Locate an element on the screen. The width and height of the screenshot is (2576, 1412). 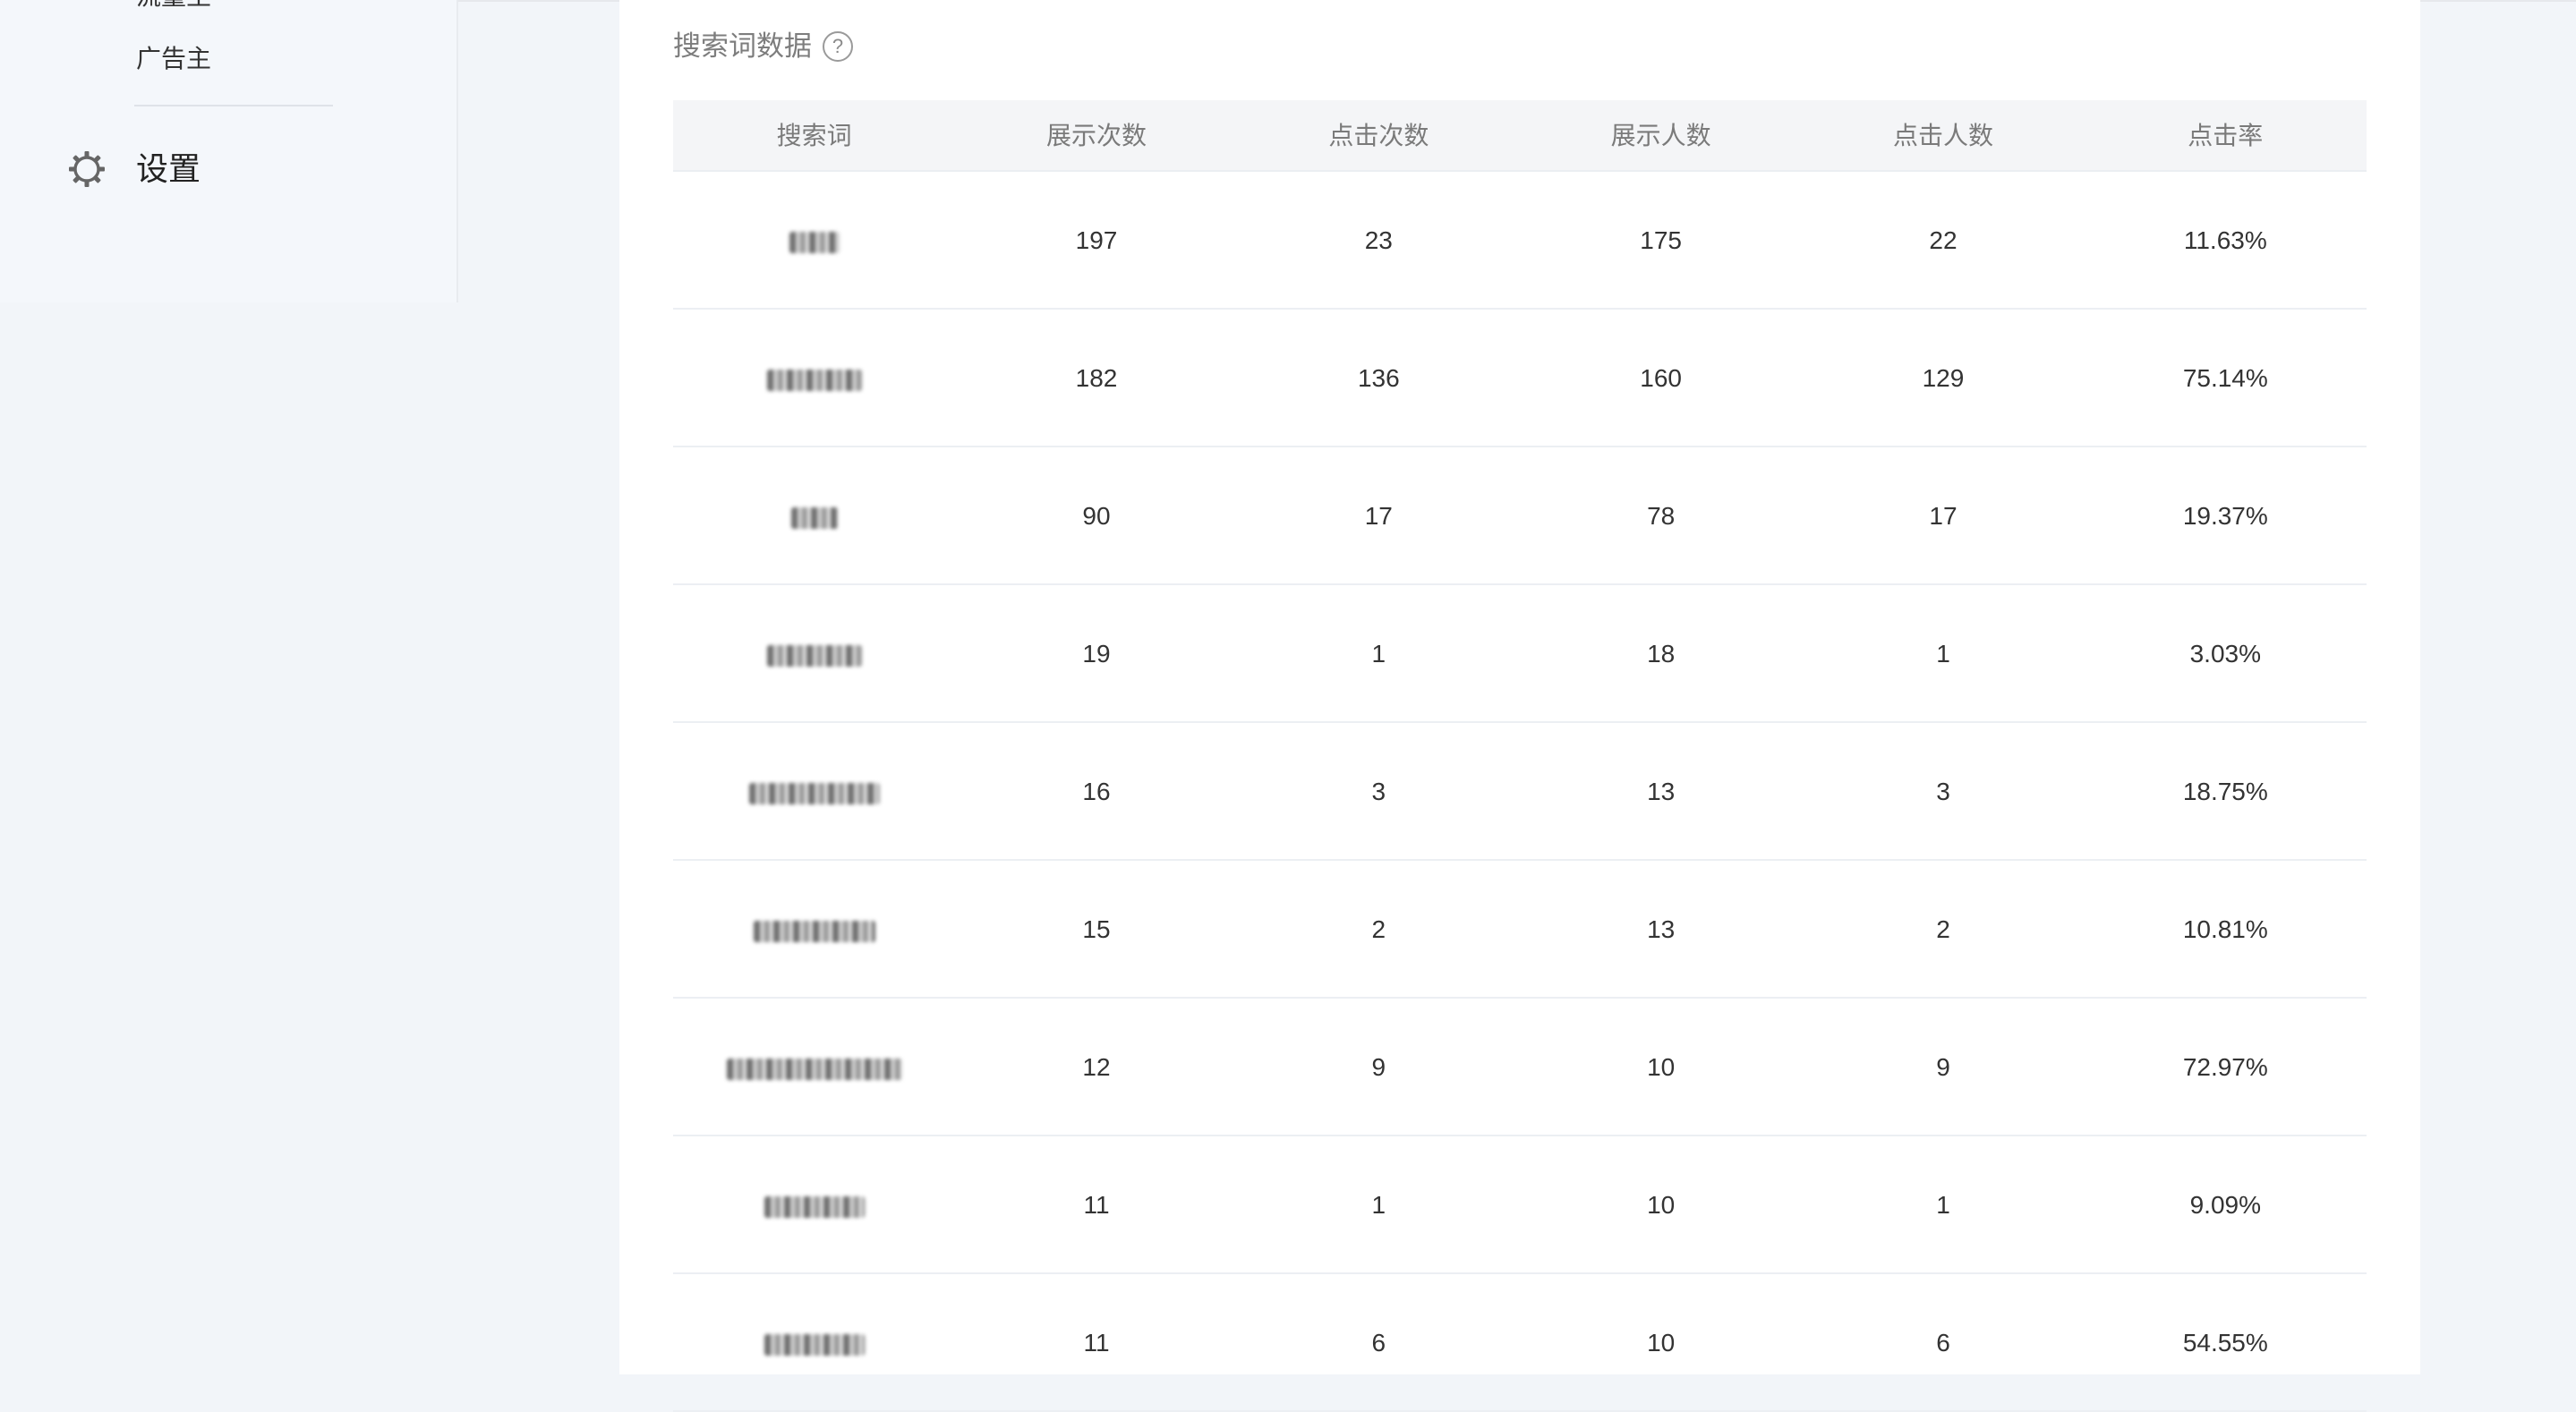
cell-impressions: 16 is located at coordinates (1096, 791).